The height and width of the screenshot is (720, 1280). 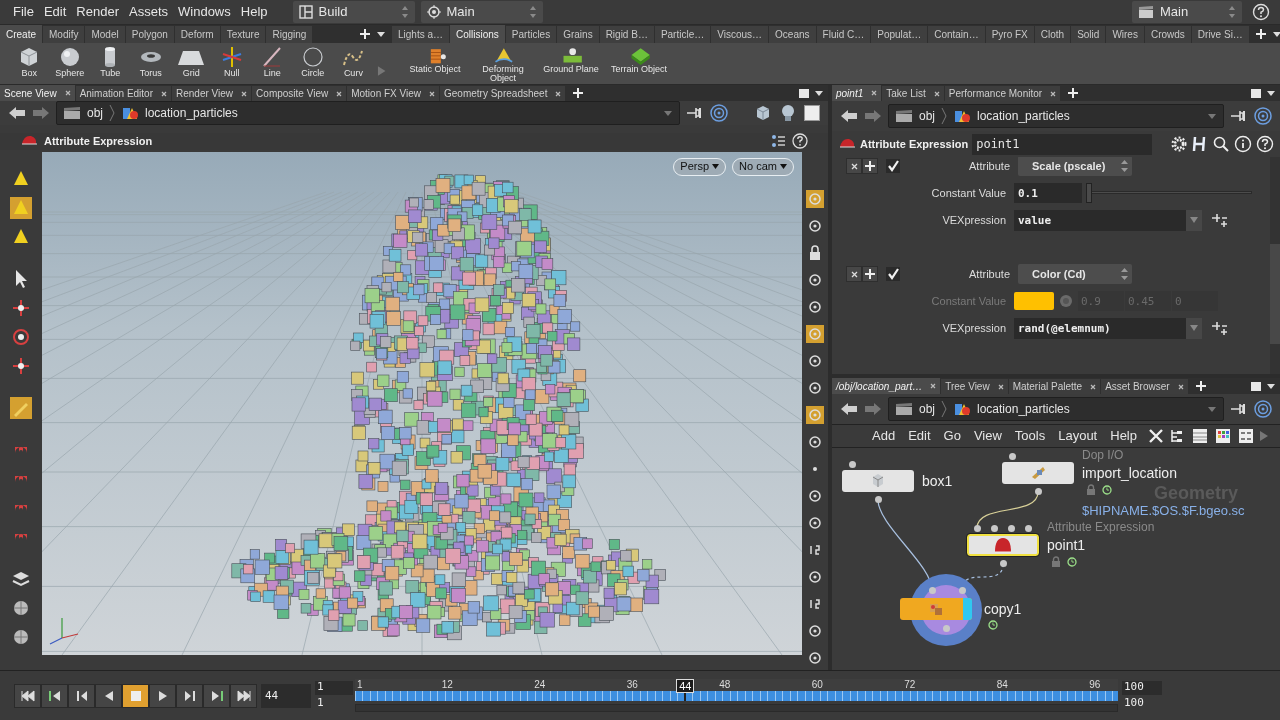 What do you see at coordinates (1089, 193) in the screenshot?
I see `slider-thumb` at bounding box center [1089, 193].